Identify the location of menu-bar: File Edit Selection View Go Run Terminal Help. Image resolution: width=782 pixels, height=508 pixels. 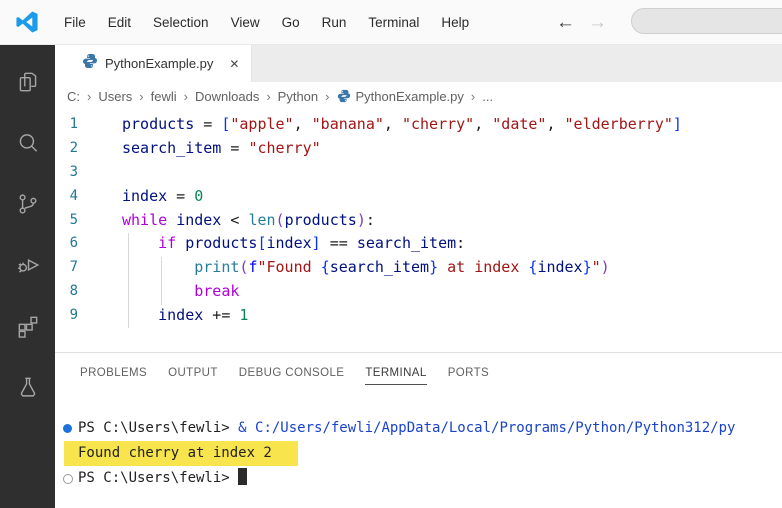
(266, 22).